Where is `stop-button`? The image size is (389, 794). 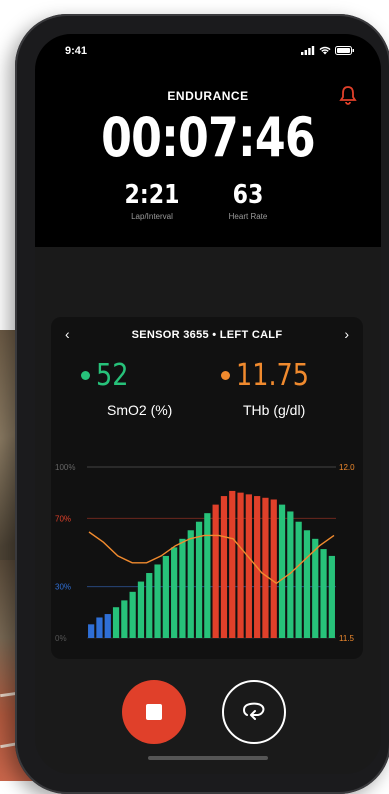 stop-button is located at coordinates (154, 712).